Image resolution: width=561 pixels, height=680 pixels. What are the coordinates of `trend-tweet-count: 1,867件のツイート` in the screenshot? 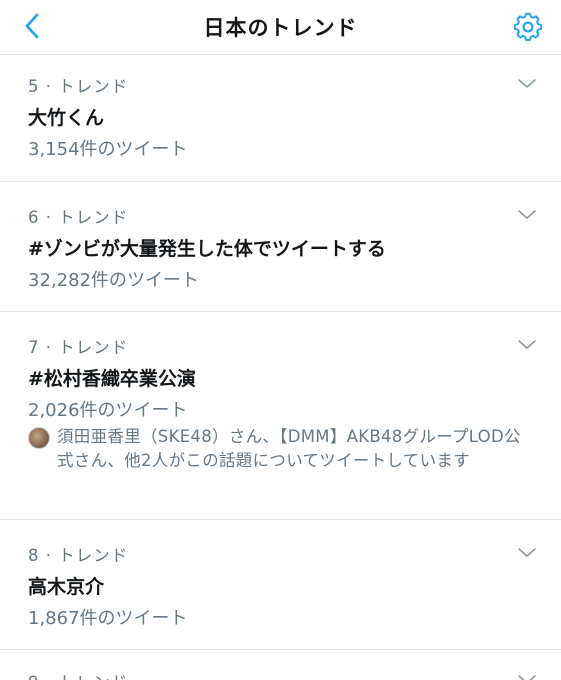 It's located at (108, 618).